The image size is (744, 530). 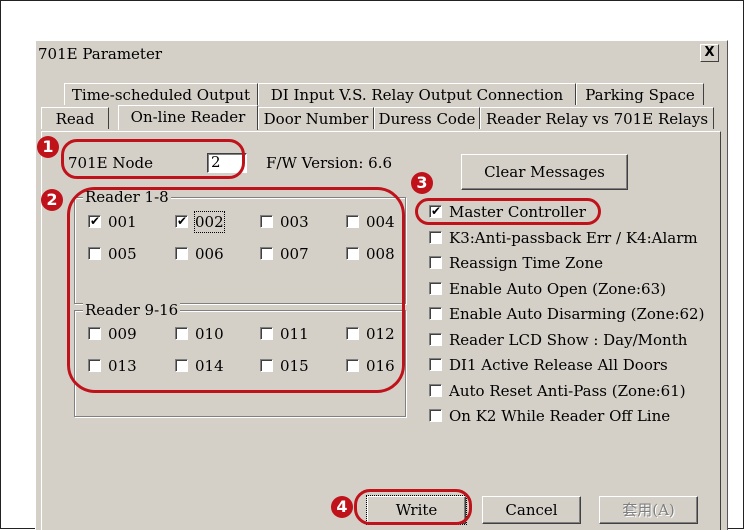 I want to click on checkbox-label: 015, so click(x=294, y=366).